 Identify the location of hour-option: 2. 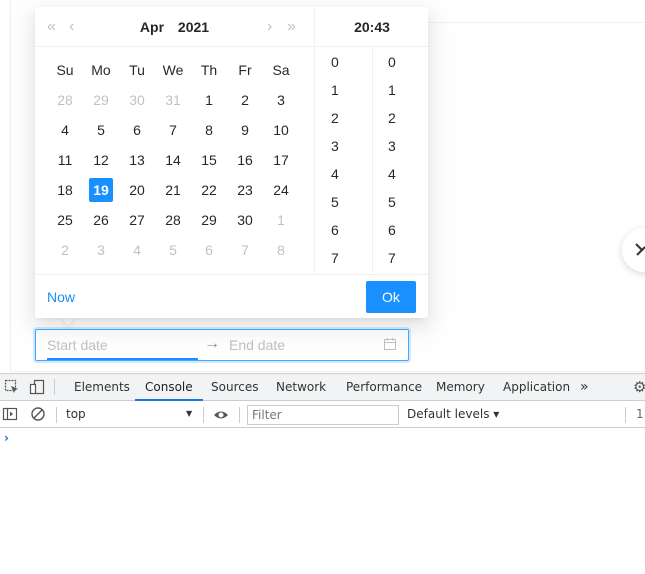
(344, 118).